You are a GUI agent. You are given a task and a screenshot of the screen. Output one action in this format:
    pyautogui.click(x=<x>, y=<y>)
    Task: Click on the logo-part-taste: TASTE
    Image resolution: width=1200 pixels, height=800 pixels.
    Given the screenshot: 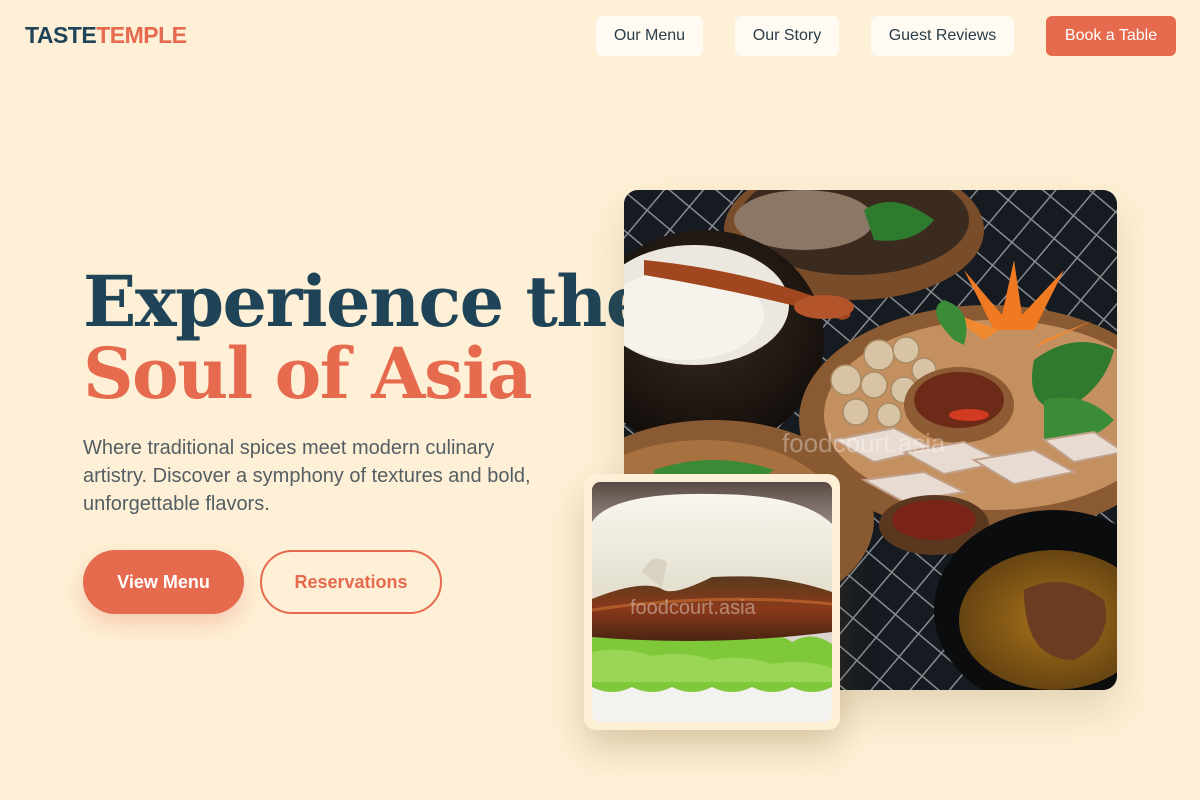 What is the action you would take?
    pyautogui.click(x=61, y=35)
    